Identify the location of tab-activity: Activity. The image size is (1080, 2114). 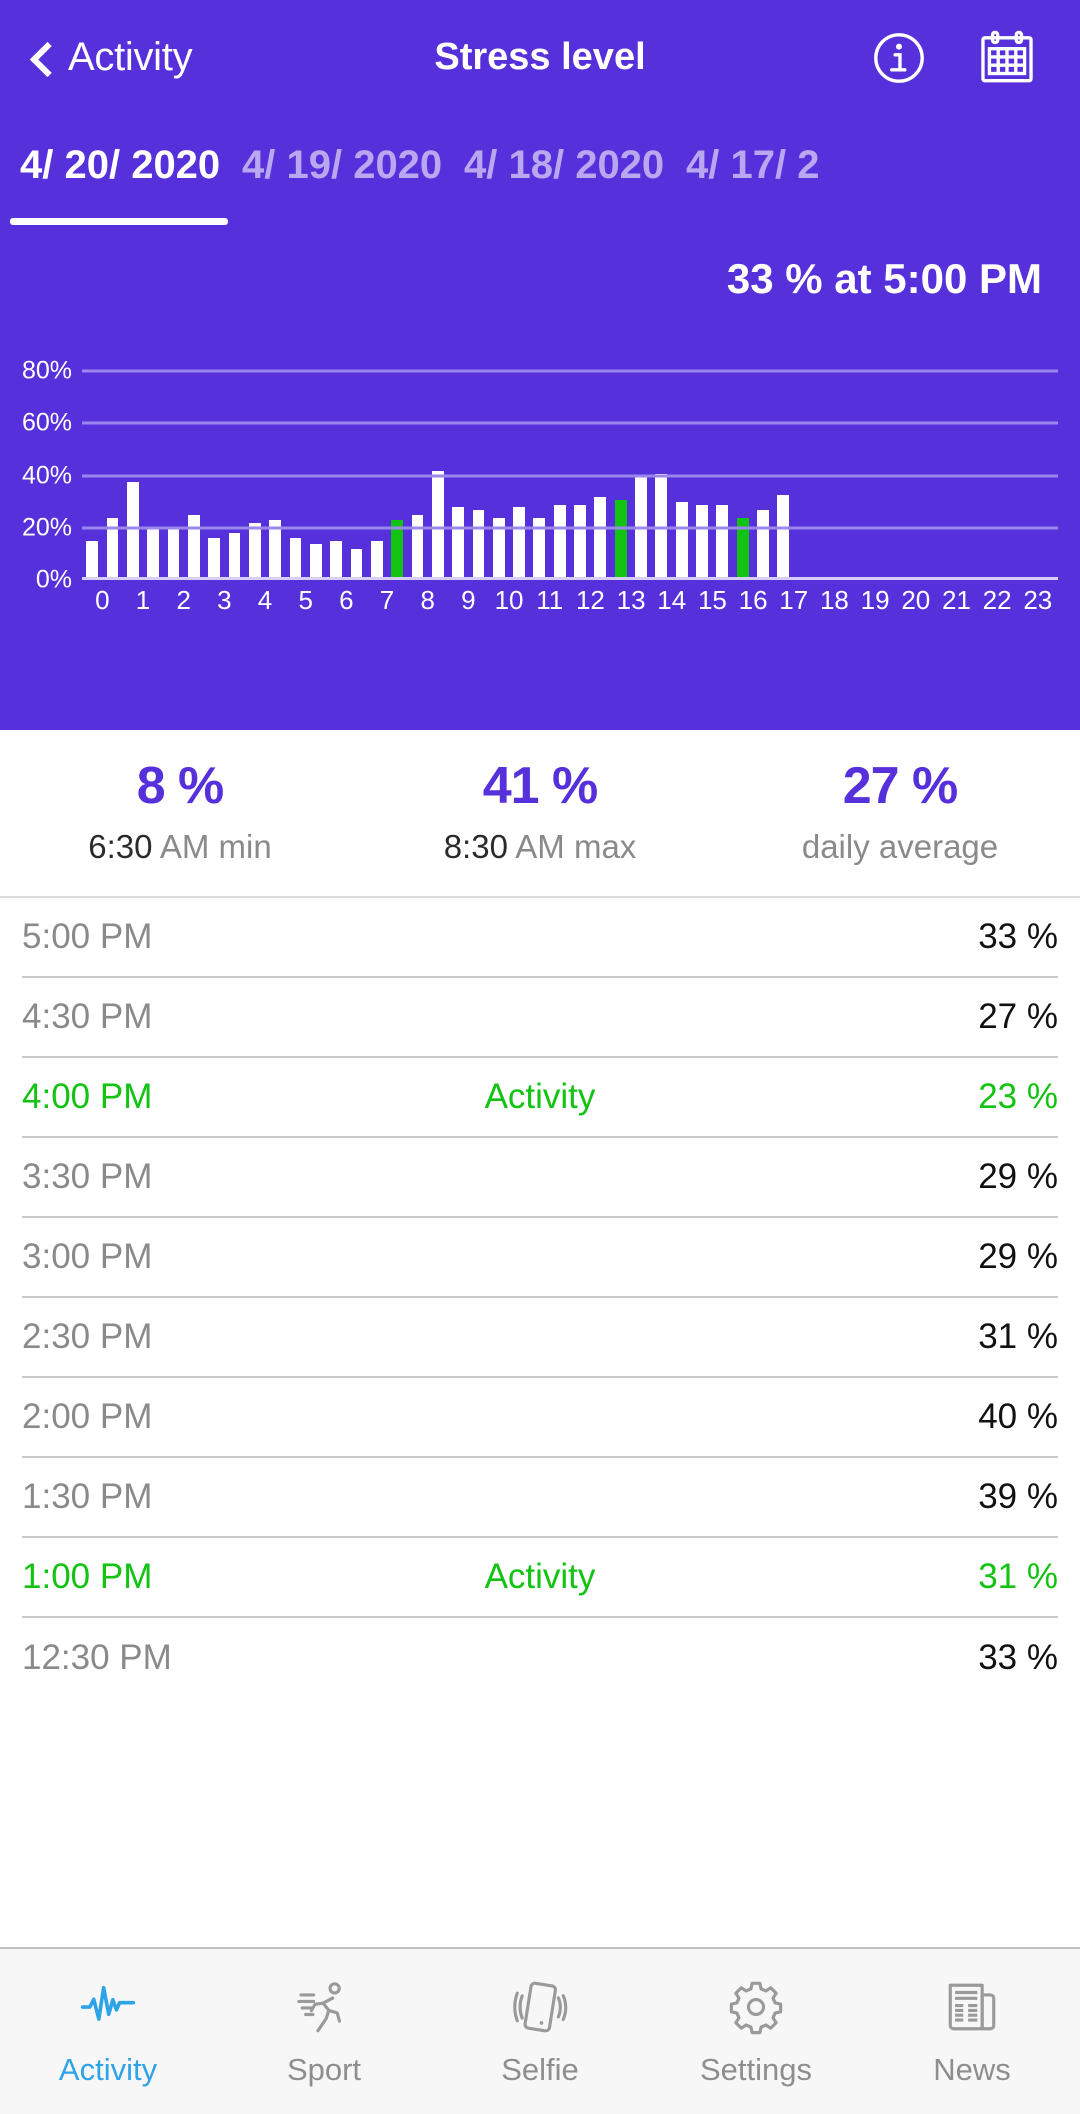
(108, 2032).